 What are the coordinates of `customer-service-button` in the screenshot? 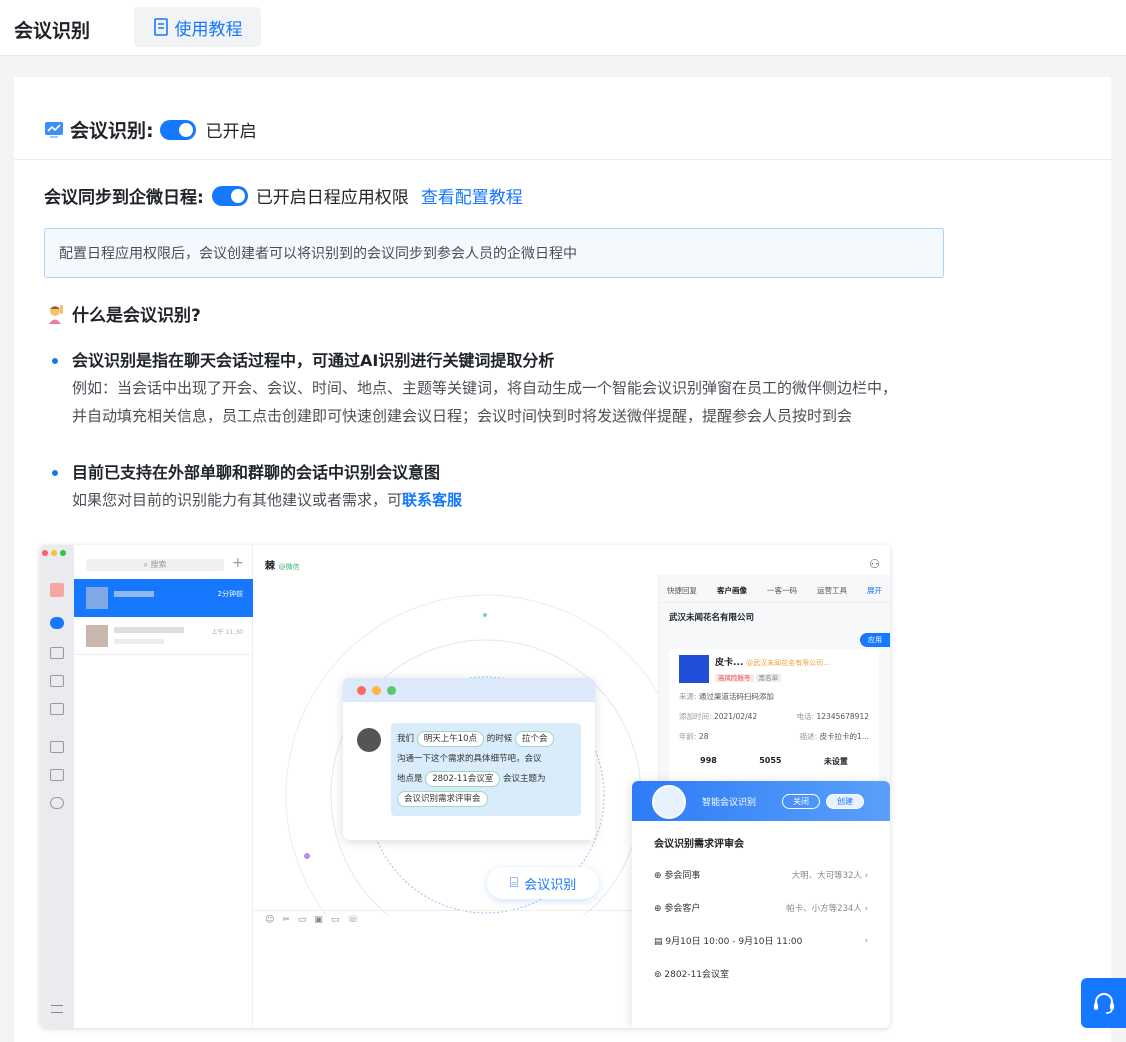 It's located at (1103, 1003).